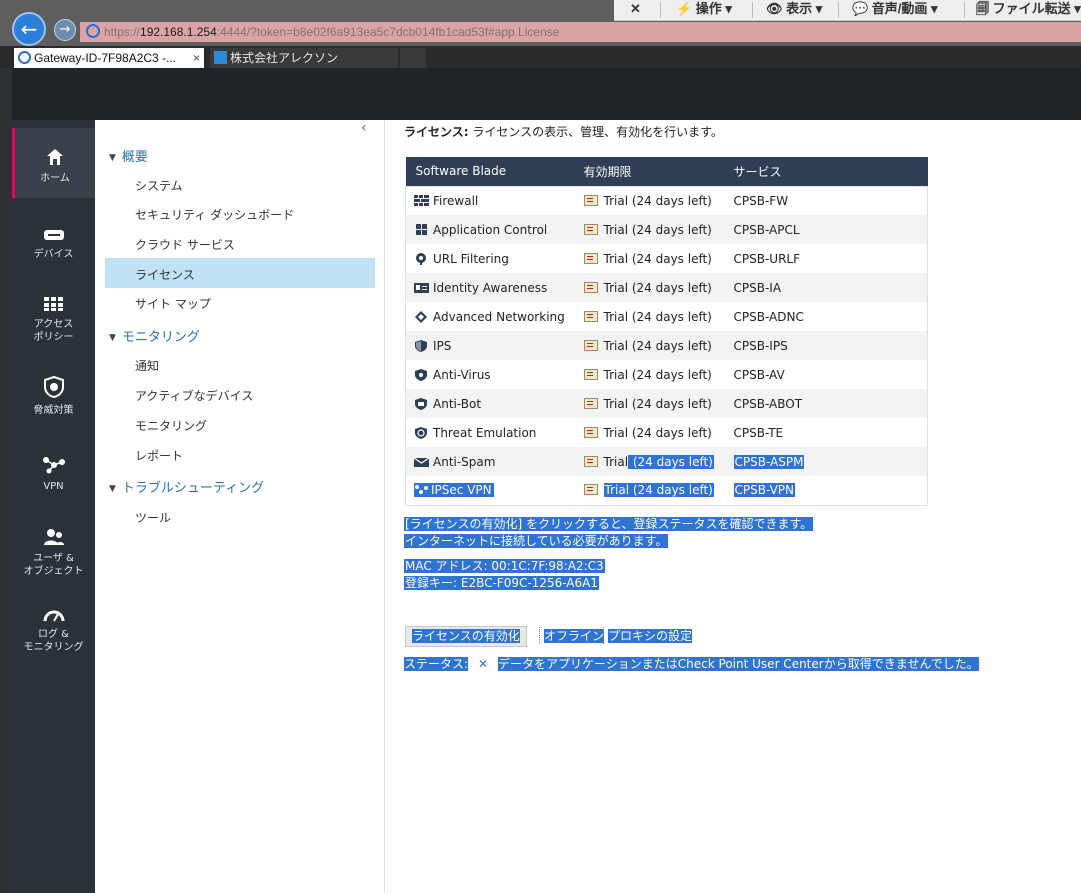  I want to click on nav-logs-monitoring: ログ & モニタリング, so click(53, 625).